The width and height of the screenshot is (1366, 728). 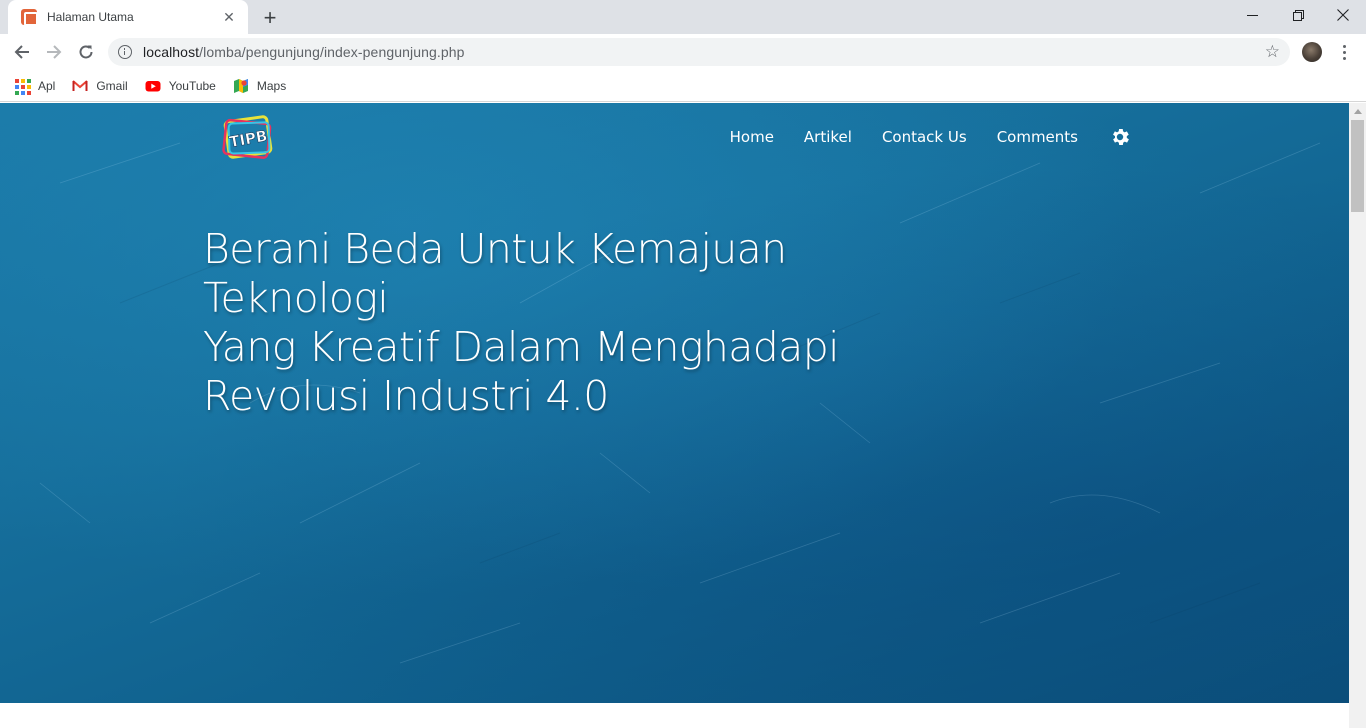 I want to click on site-info-icon, so click(x=125, y=52).